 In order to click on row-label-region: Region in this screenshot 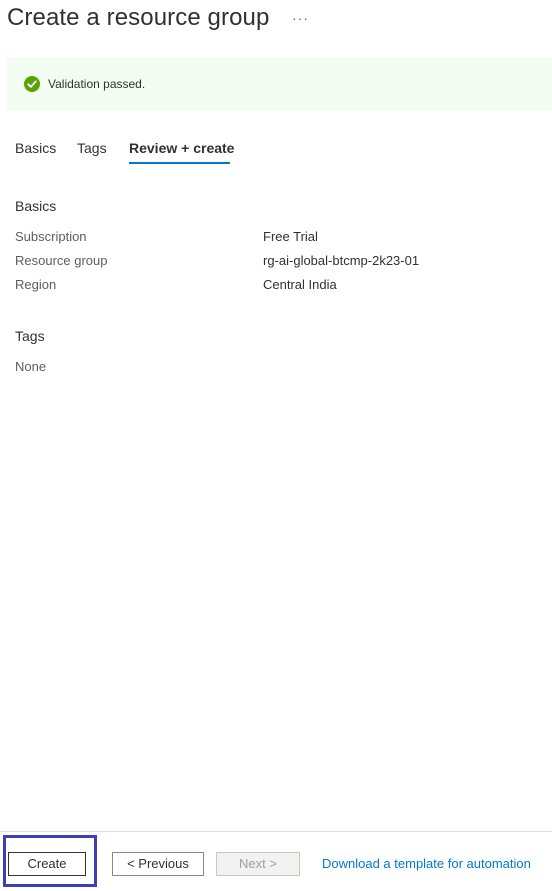, I will do `click(36, 284)`.